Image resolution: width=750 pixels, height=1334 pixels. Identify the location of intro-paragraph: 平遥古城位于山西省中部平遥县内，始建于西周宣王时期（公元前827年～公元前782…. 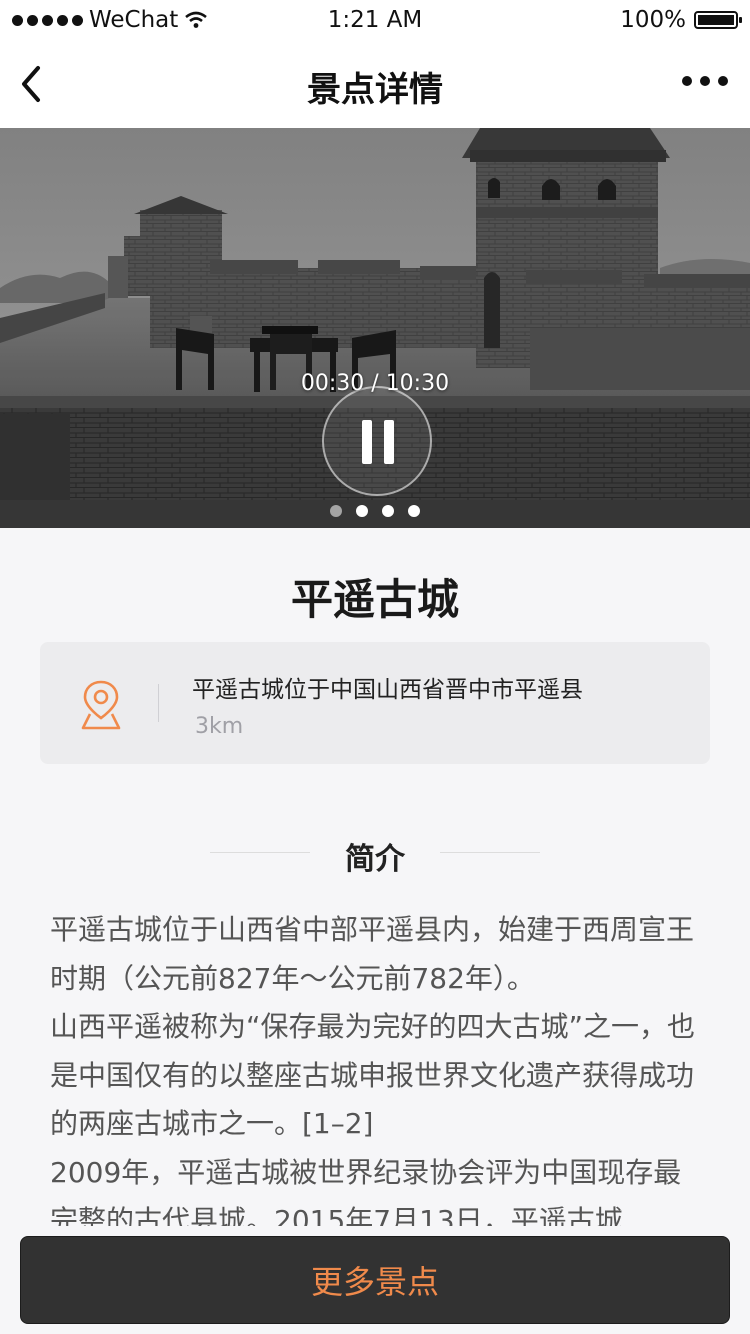
(372, 954).